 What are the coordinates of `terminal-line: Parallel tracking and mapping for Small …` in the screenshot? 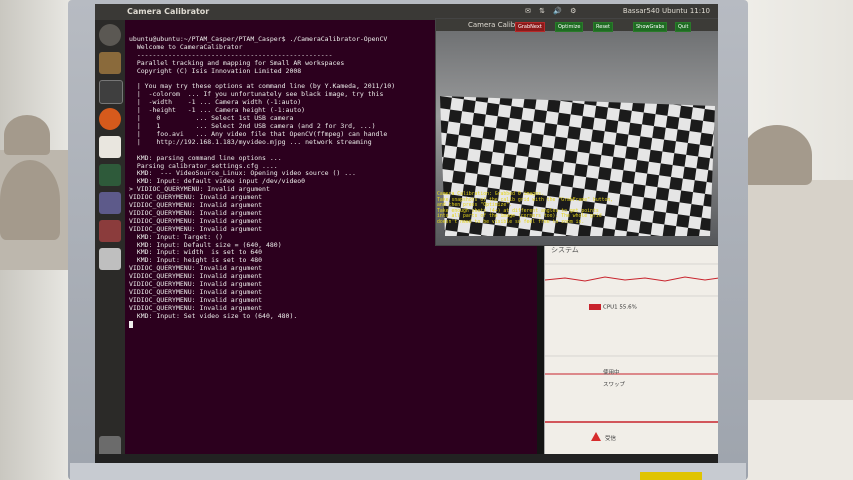 It's located at (237, 62).